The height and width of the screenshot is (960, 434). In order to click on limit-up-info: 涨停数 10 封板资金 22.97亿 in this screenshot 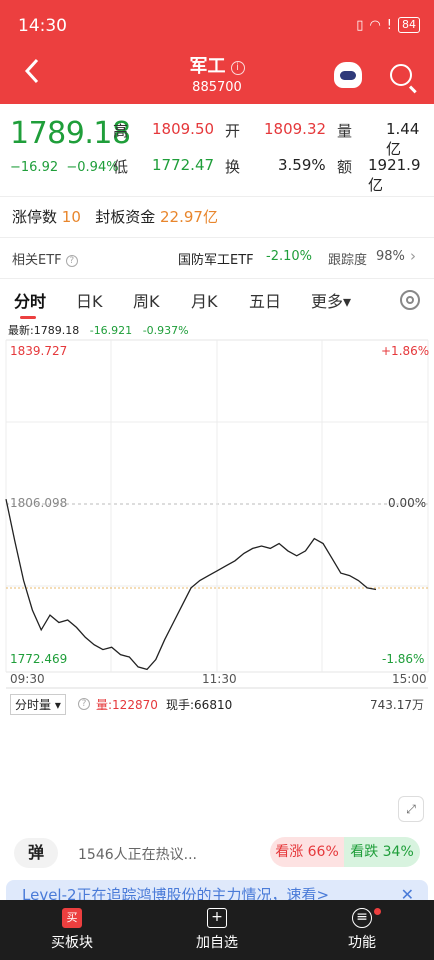, I will do `click(115, 216)`.